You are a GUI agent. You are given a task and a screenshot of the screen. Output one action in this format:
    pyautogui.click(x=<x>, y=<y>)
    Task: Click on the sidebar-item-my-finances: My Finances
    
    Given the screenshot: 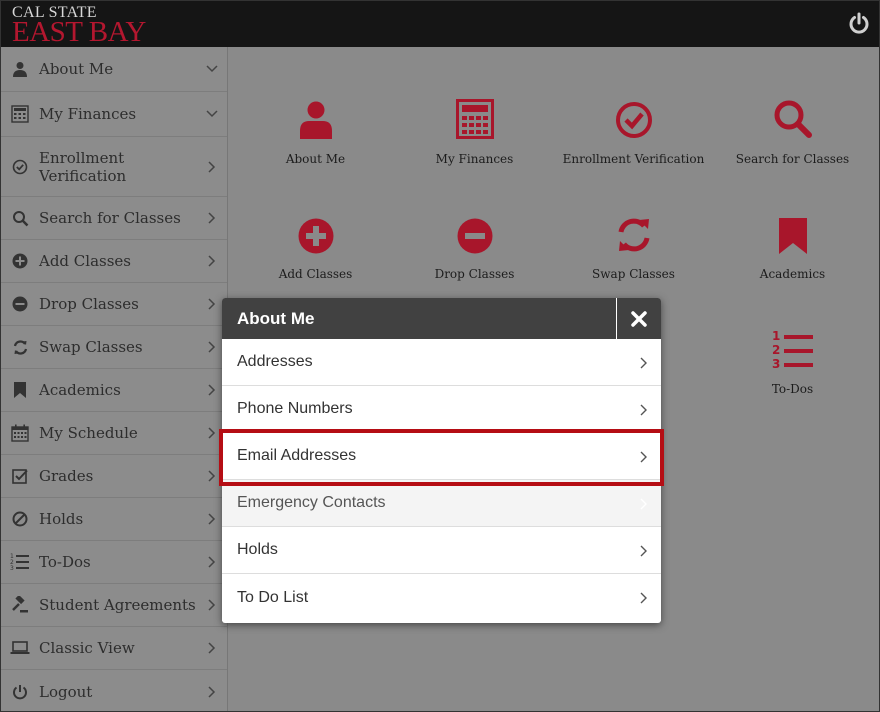 What is the action you would take?
    pyautogui.click(x=114, y=114)
    